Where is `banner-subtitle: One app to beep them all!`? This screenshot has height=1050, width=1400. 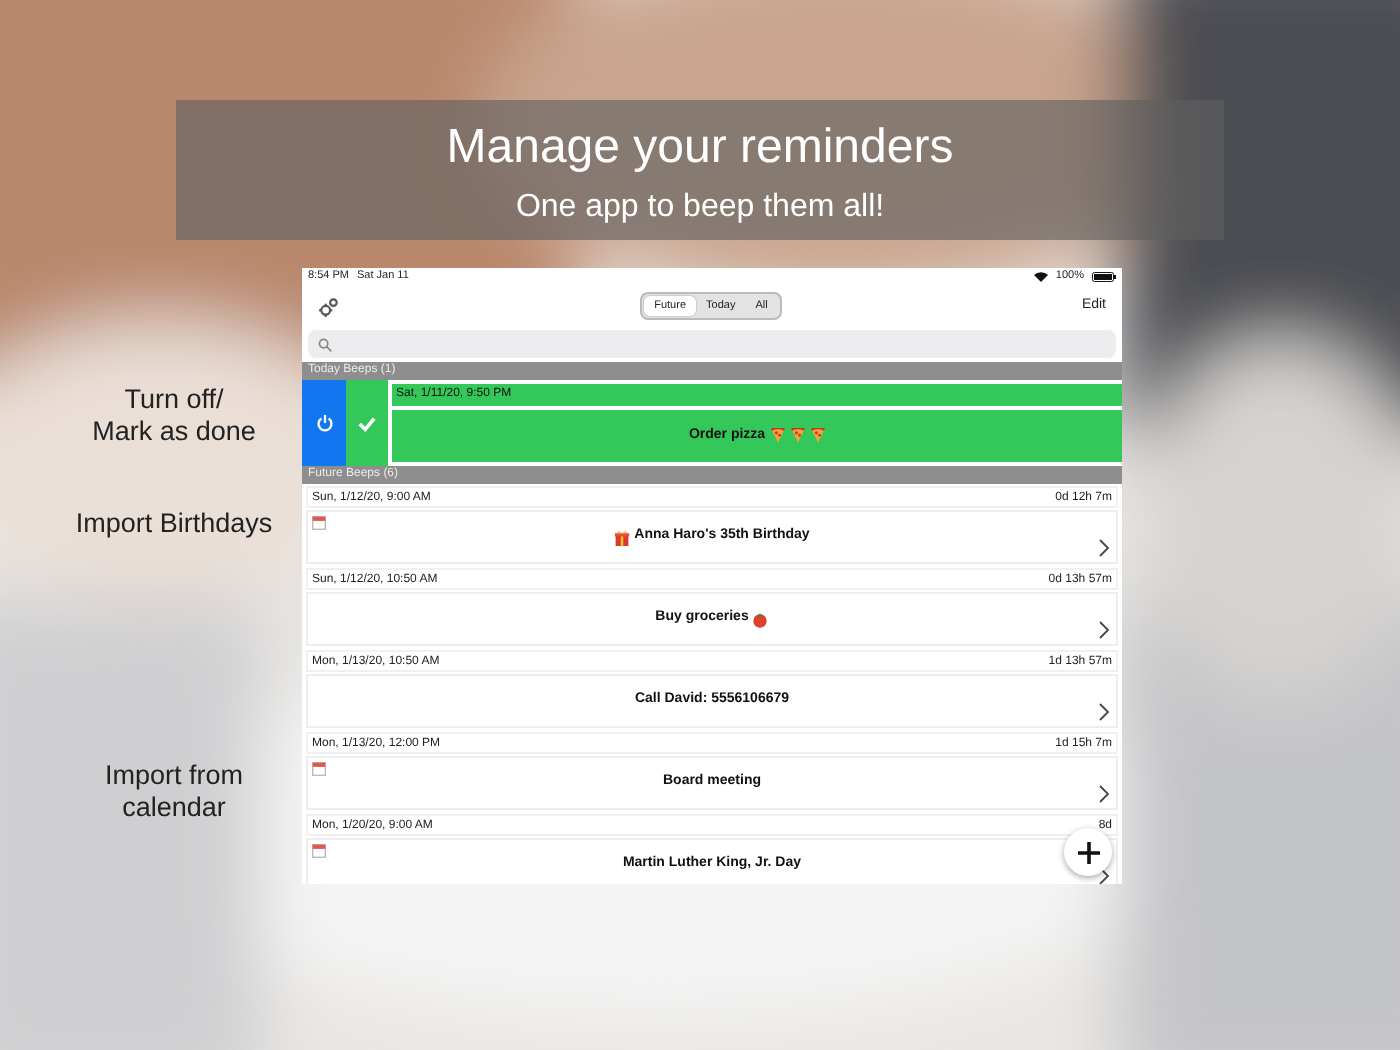
banner-subtitle: One app to beep them all! is located at coordinates (700, 208).